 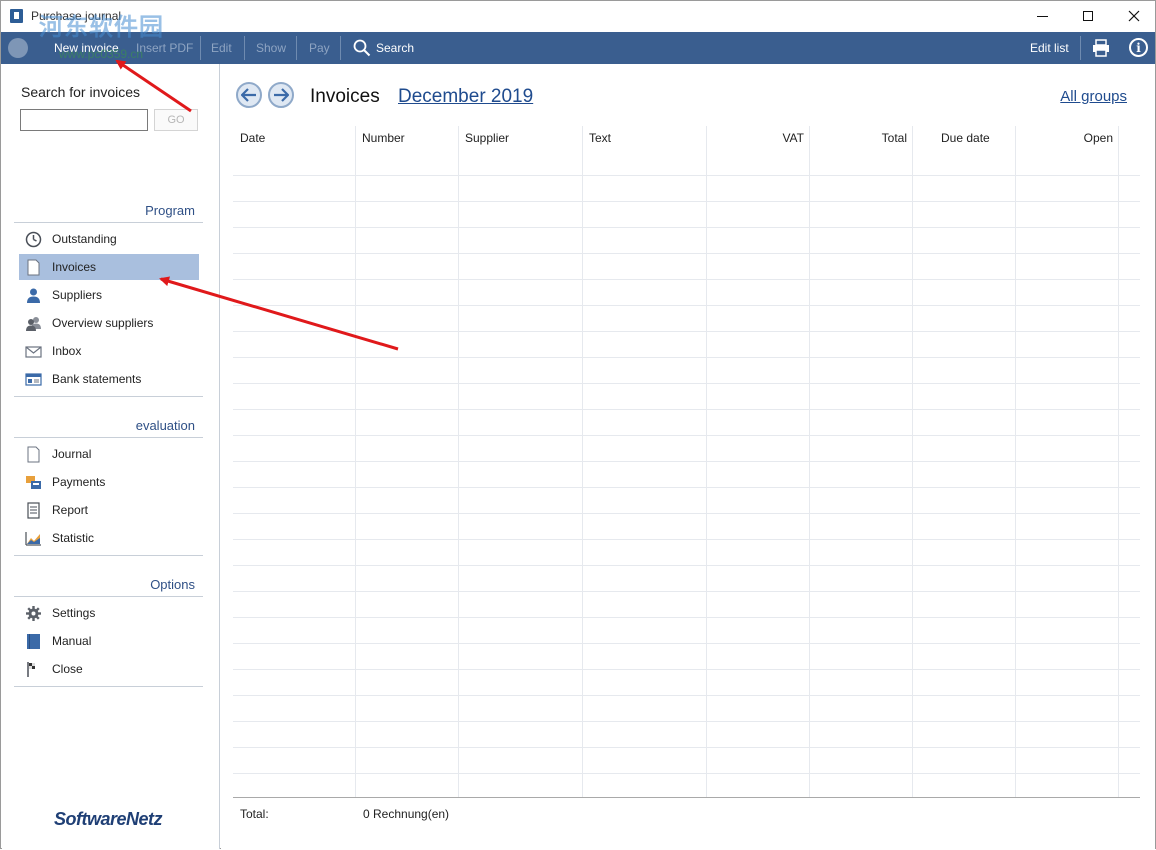 I want to click on previous-period-button, so click(x=249, y=95).